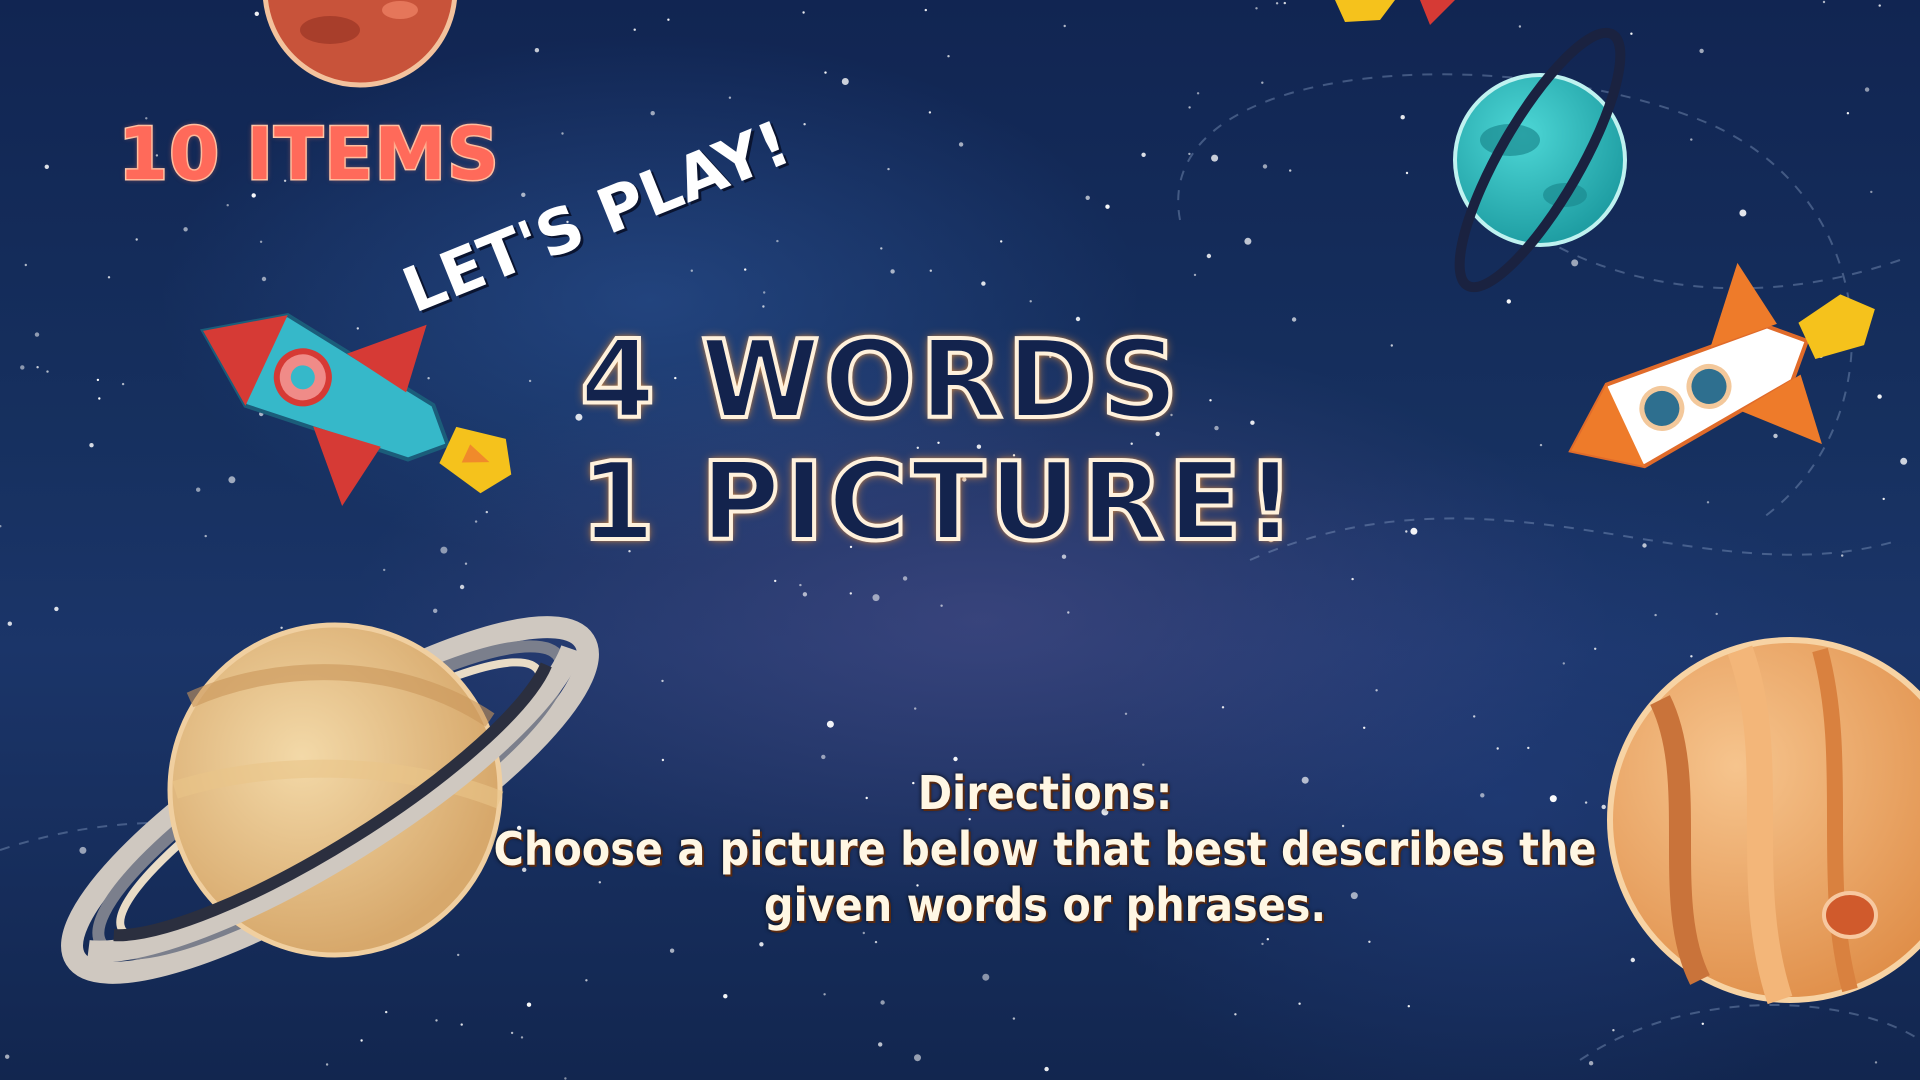  I want to click on game-title: 4 WORDS 1 PICTURE!, so click(938, 442).